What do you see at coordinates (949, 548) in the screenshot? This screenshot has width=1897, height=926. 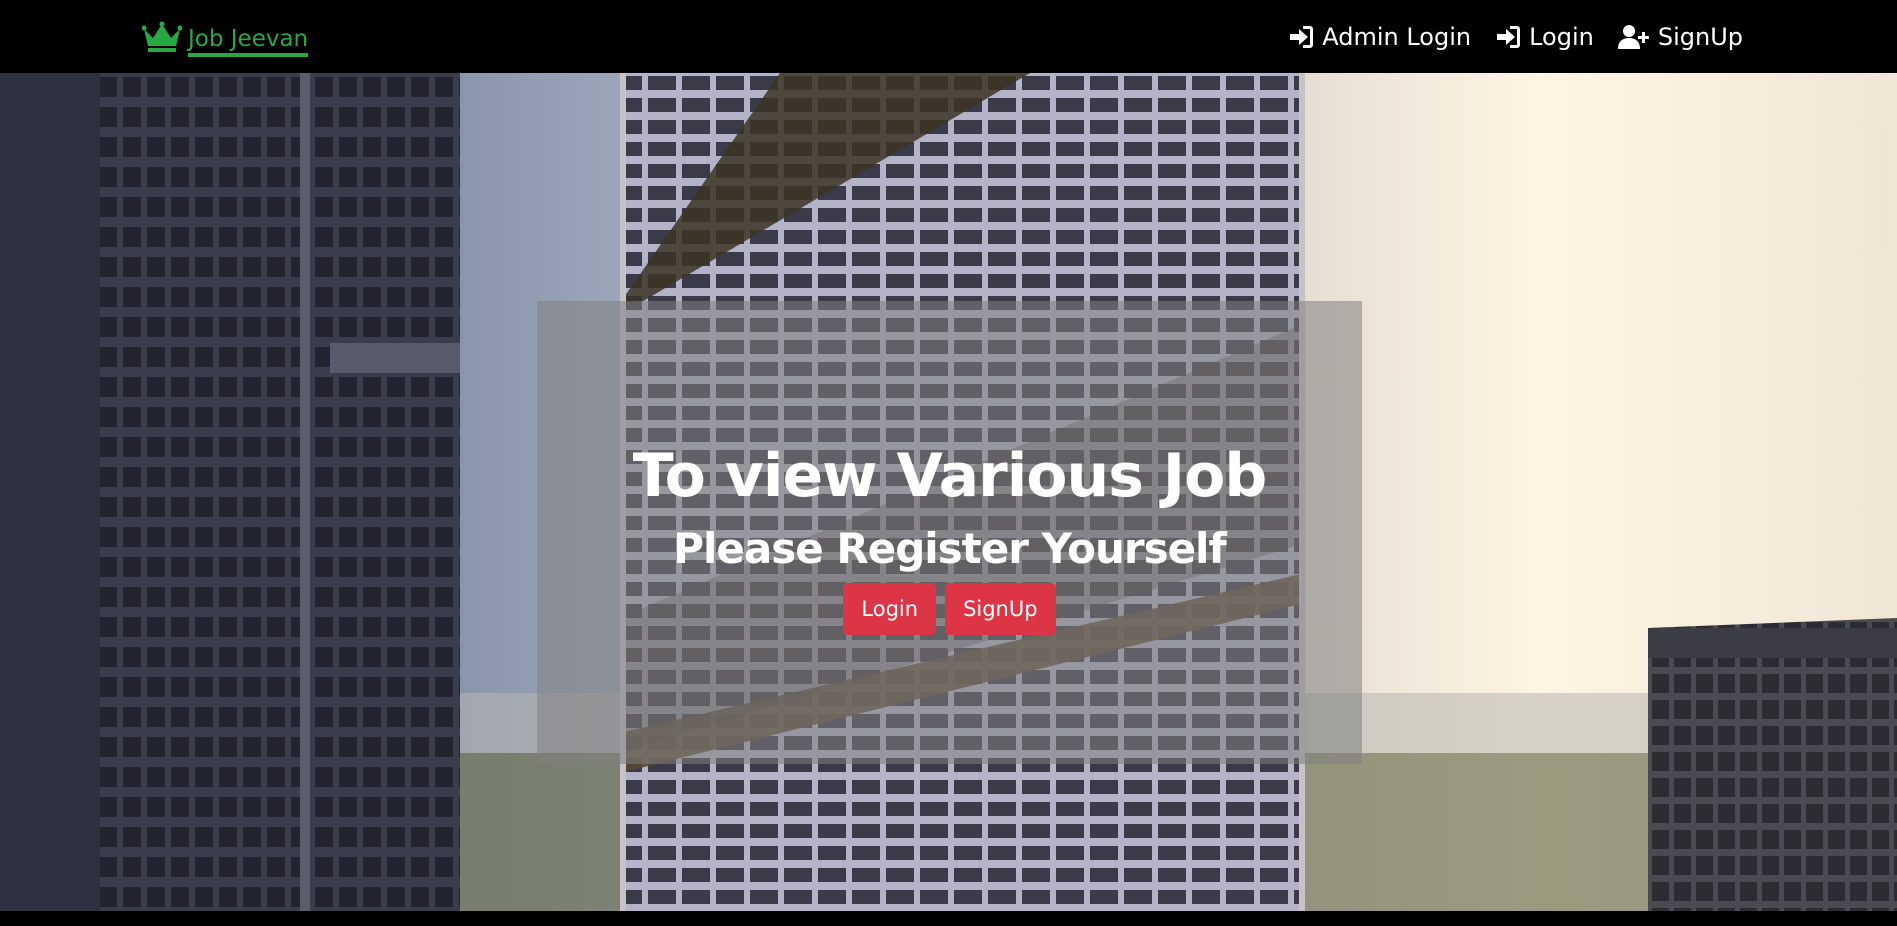 I see `hero-subheadline: Please Register Yourself` at bounding box center [949, 548].